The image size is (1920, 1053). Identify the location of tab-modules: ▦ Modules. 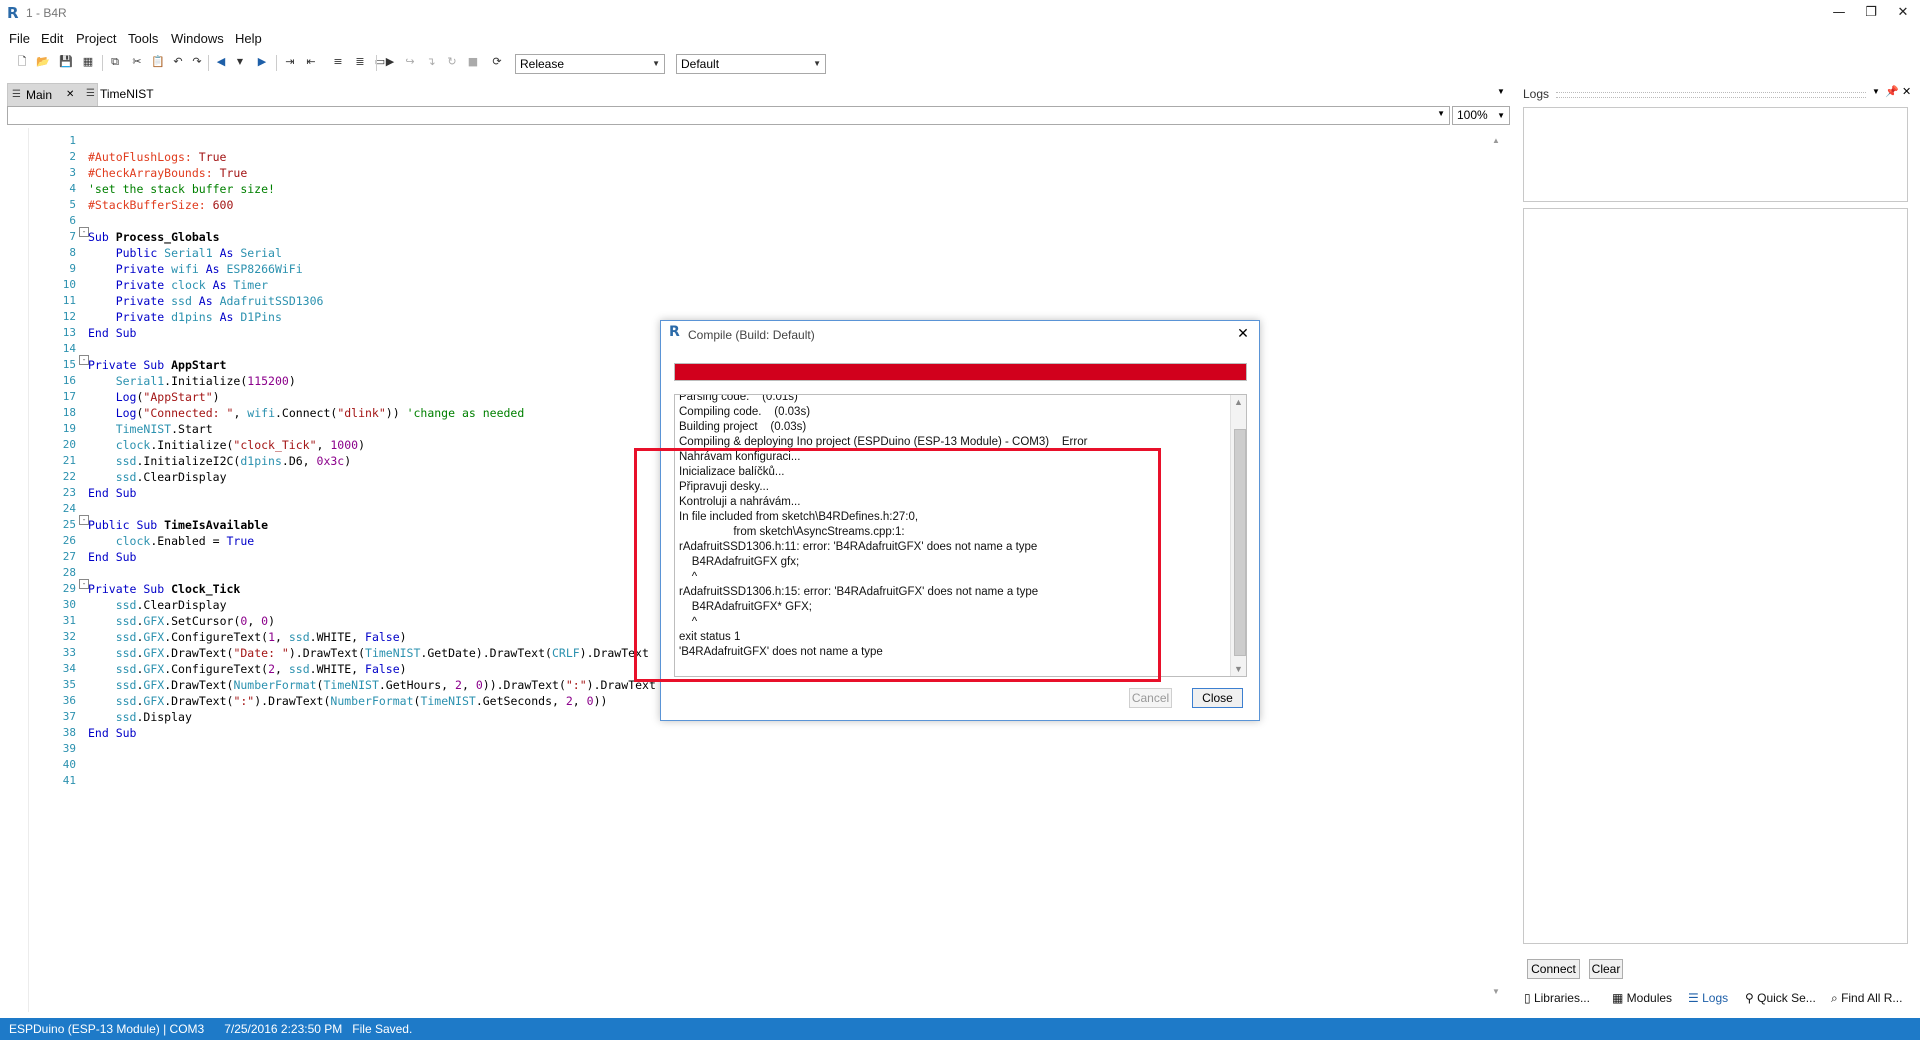
(1642, 998).